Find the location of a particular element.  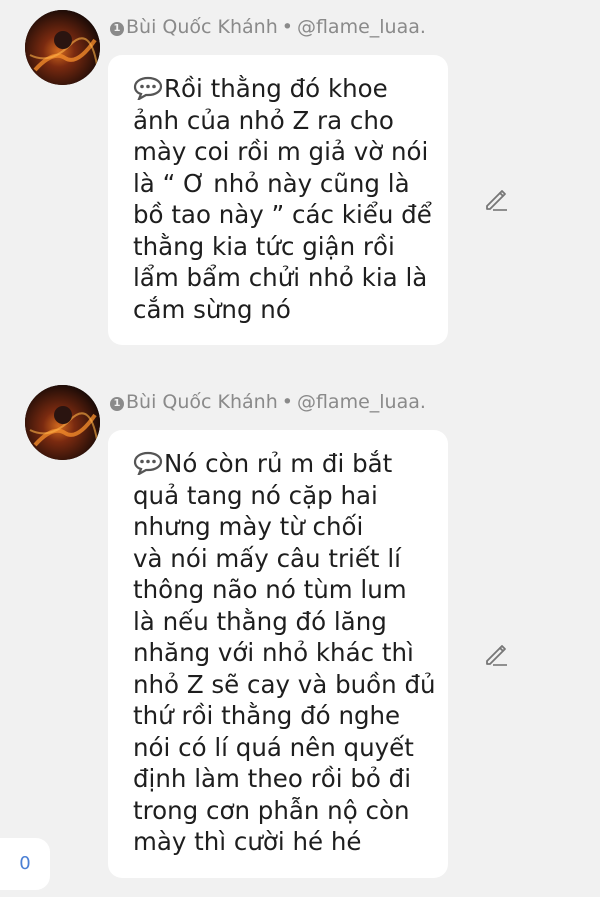

message-line: nhỏ Z sẽ cay và buồn đủ is located at coordinates (284, 684).